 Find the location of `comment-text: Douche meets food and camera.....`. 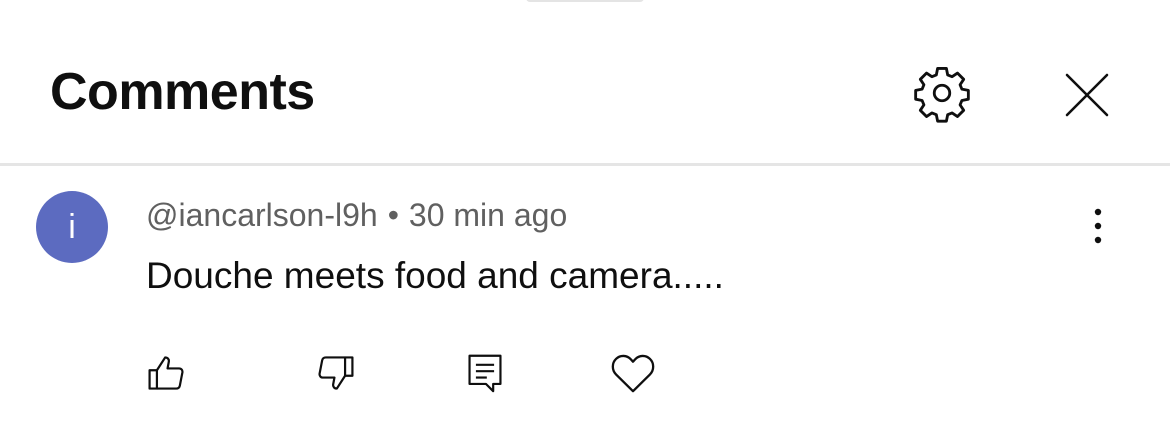

comment-text: Douche meets food and camera..... is located at coordinates (435, 275).